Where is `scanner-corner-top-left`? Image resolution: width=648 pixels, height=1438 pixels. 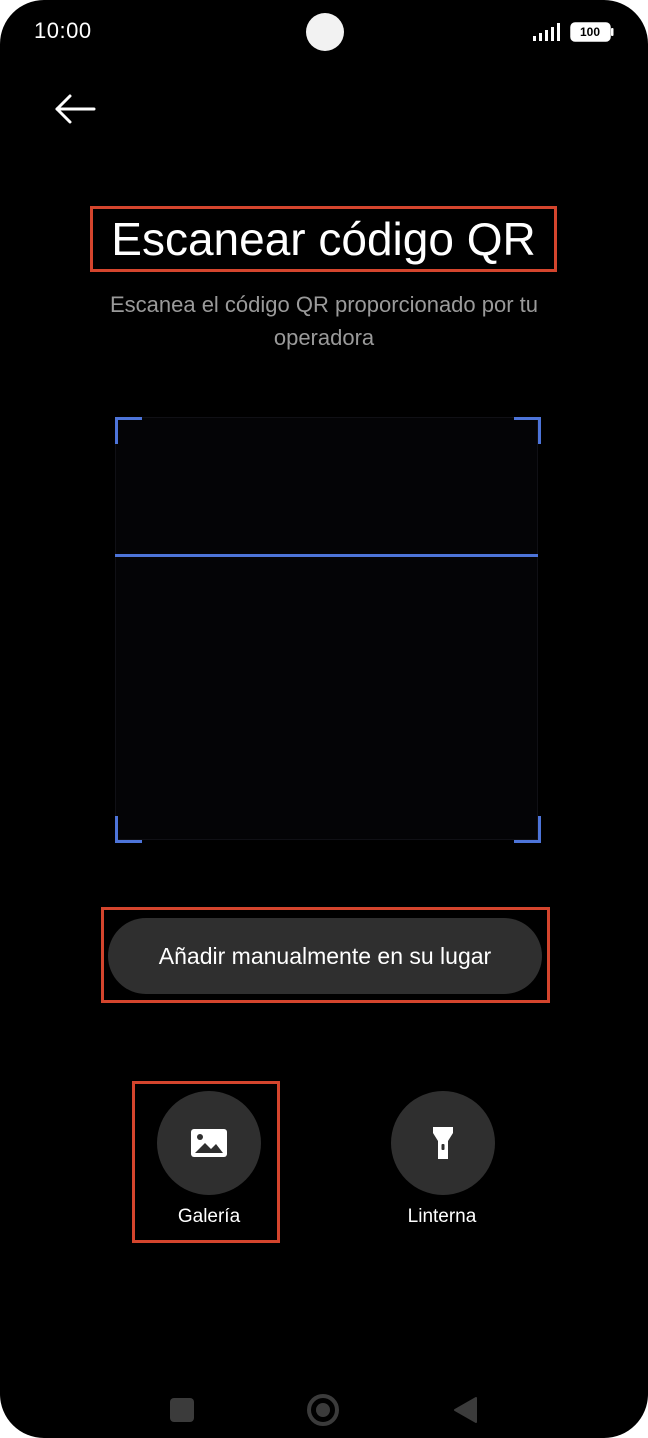 scanner-corner-top-left is located at coordinates (128, 430).